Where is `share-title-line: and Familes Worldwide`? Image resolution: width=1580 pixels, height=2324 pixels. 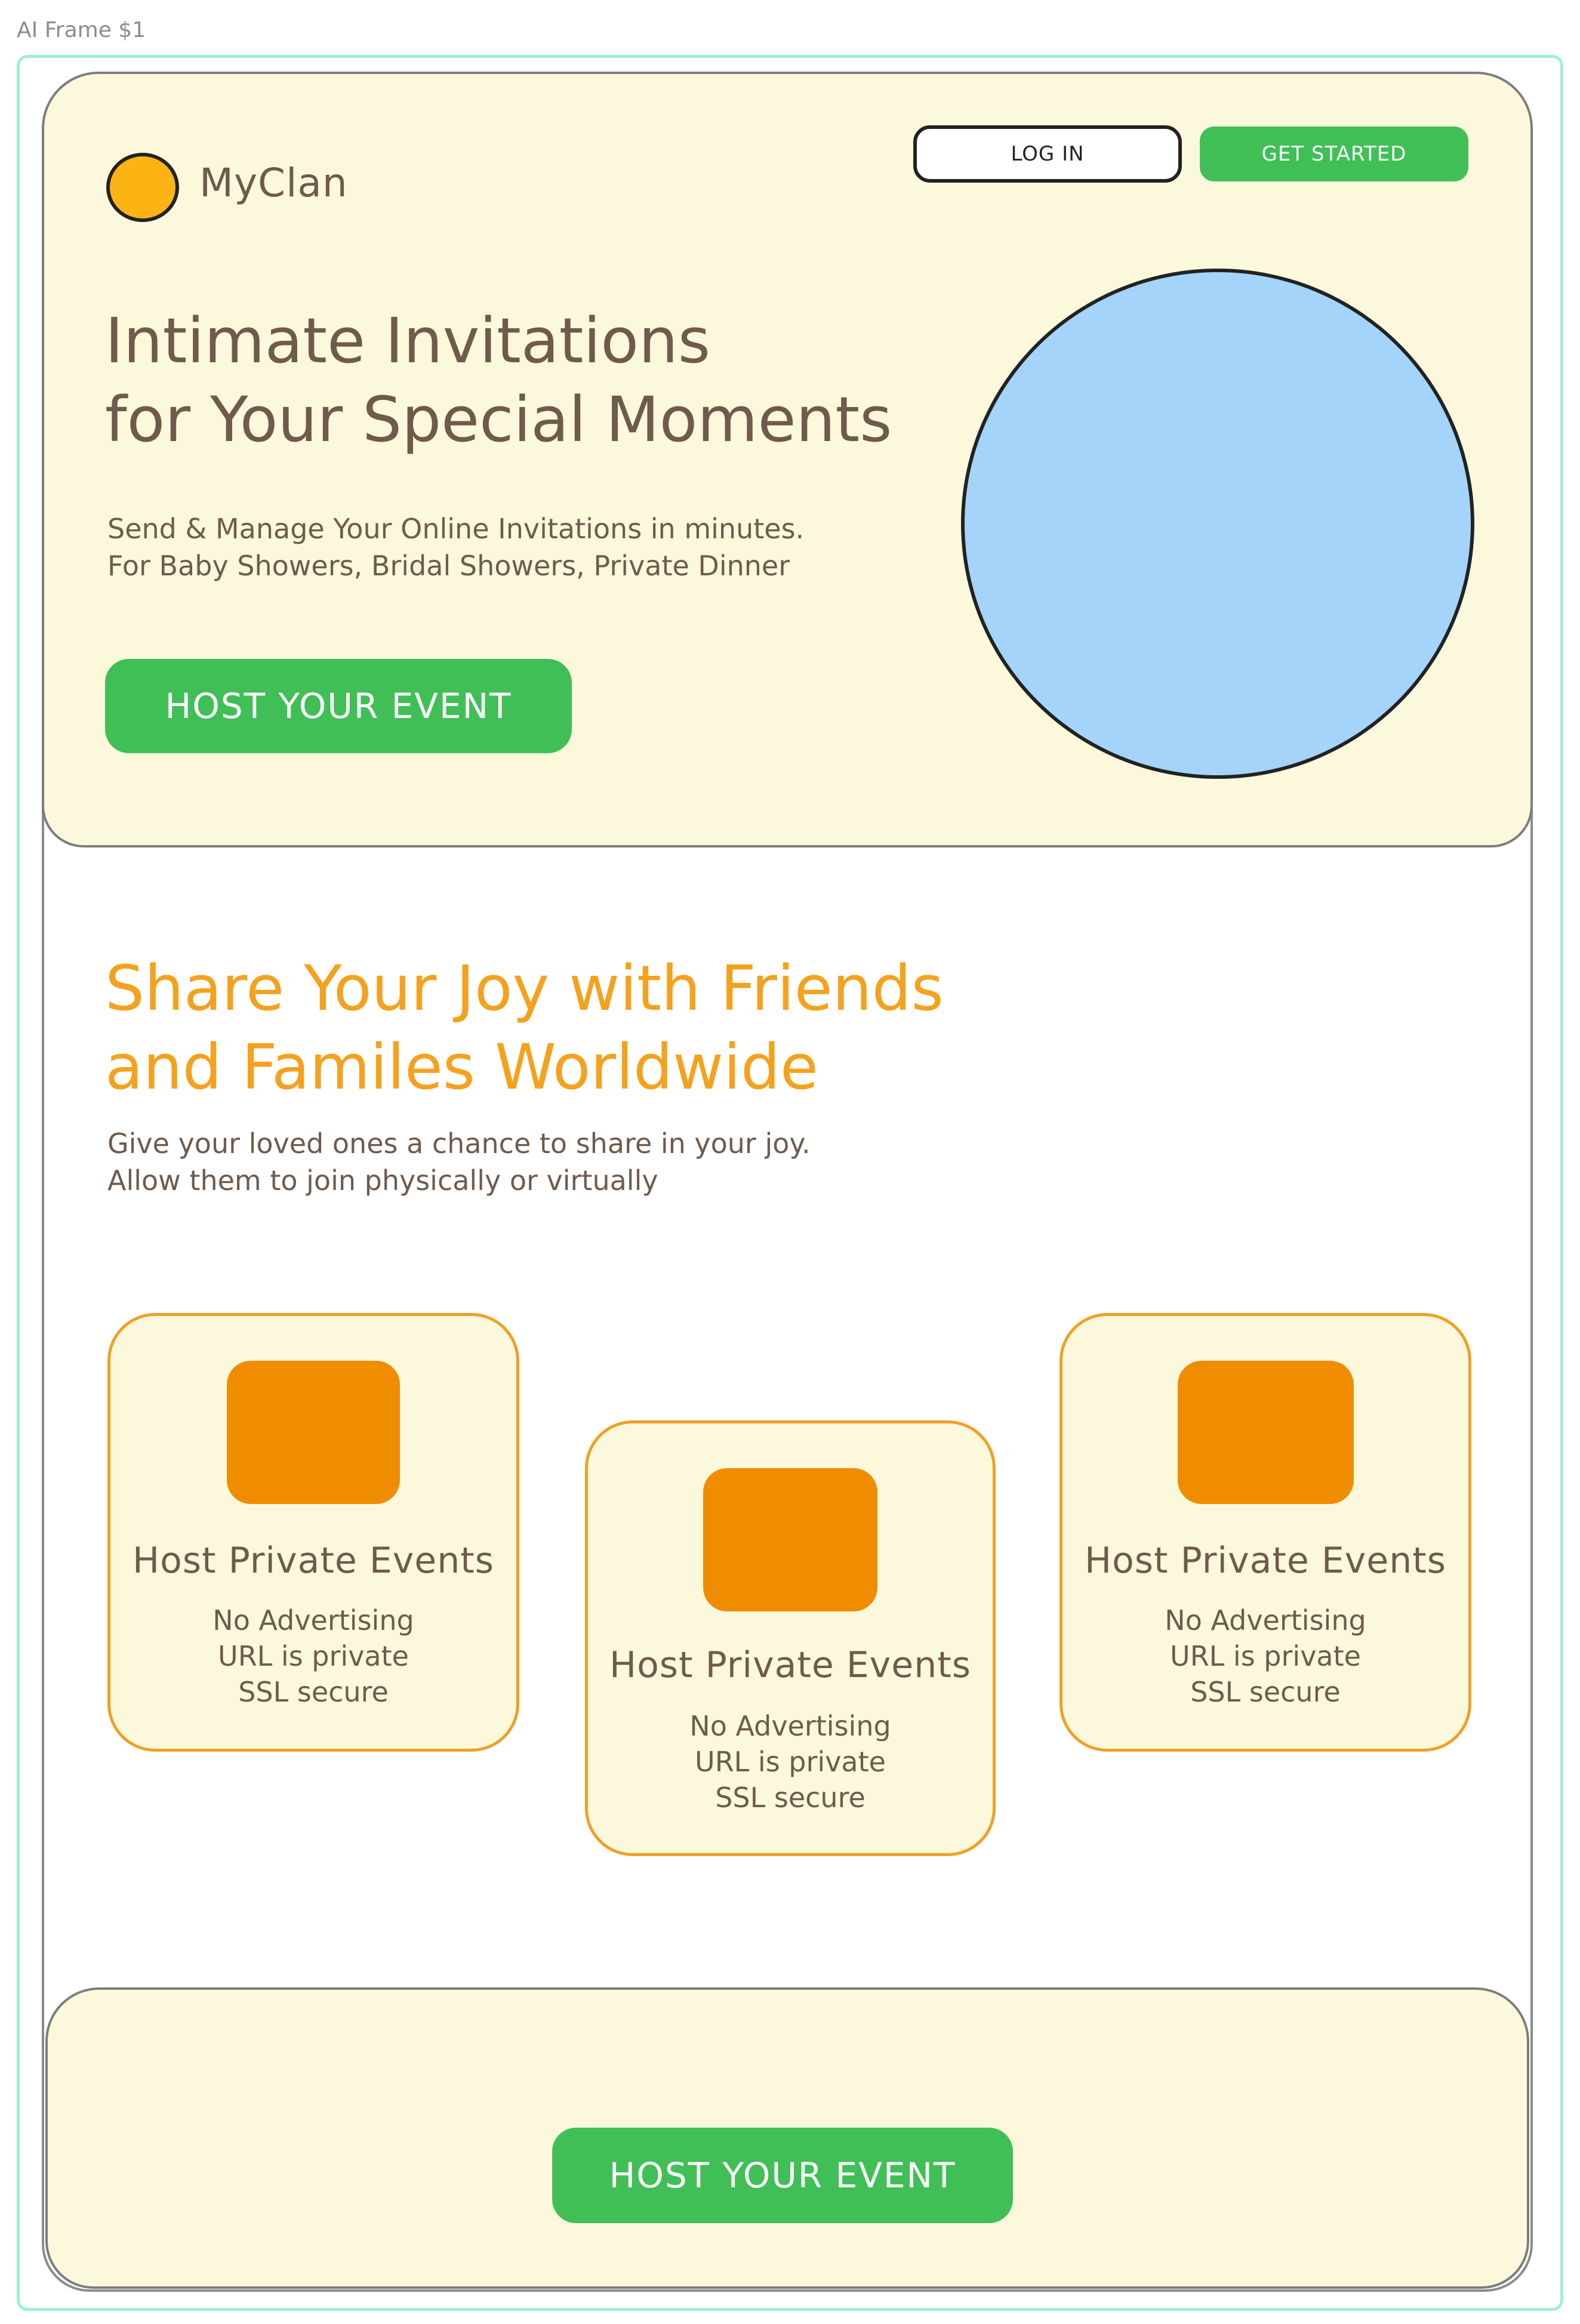
share-title-line: and Familes Worldwide is located at coordinates (462, 1067).